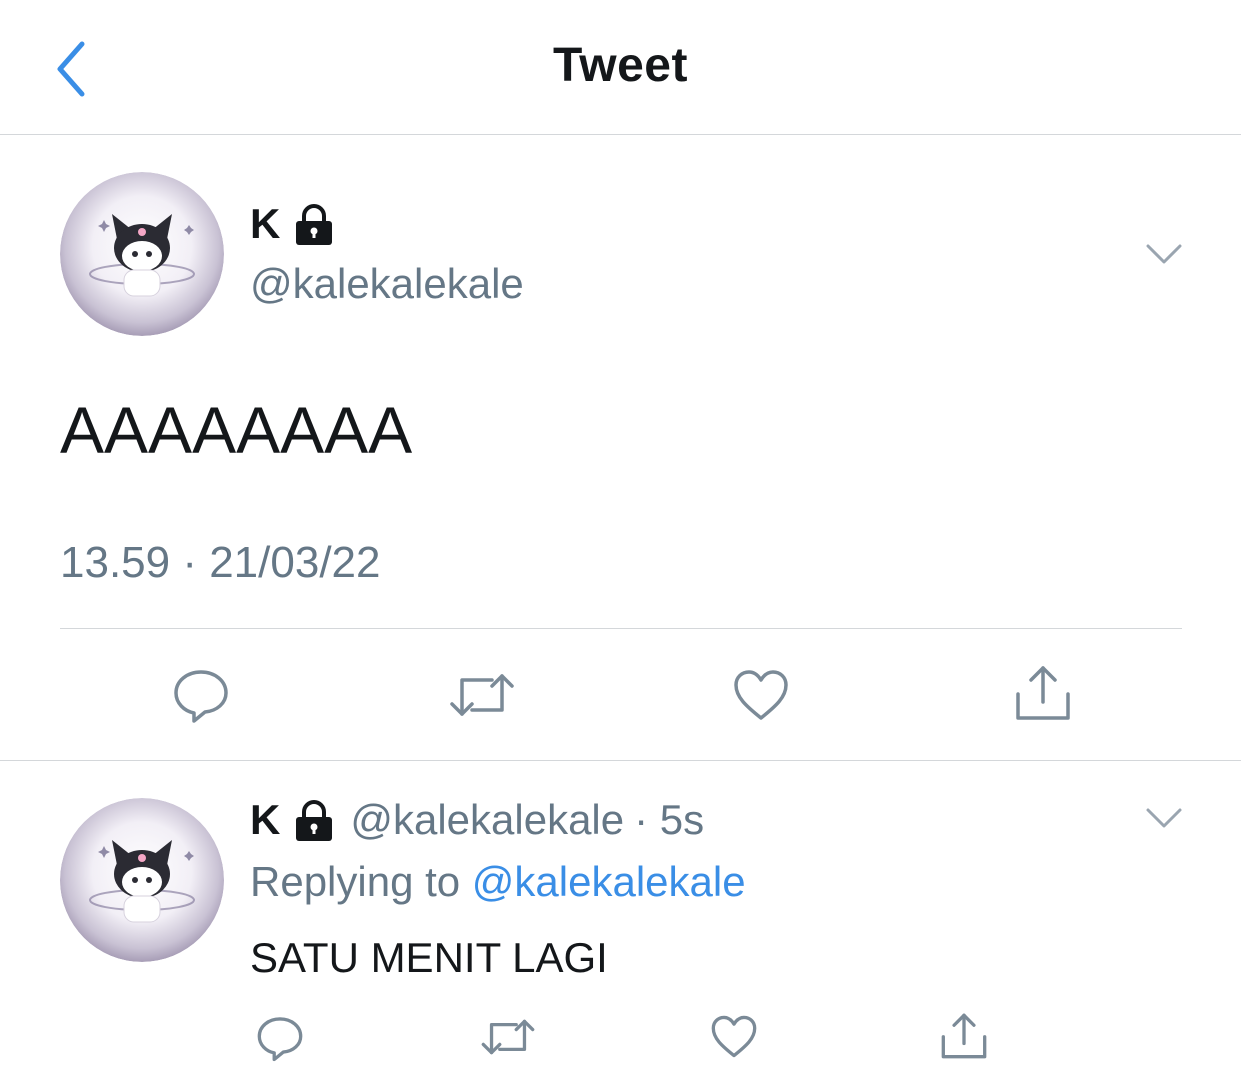  I want to click on tweet-text: AAAAAAAA, so click(236, 430).